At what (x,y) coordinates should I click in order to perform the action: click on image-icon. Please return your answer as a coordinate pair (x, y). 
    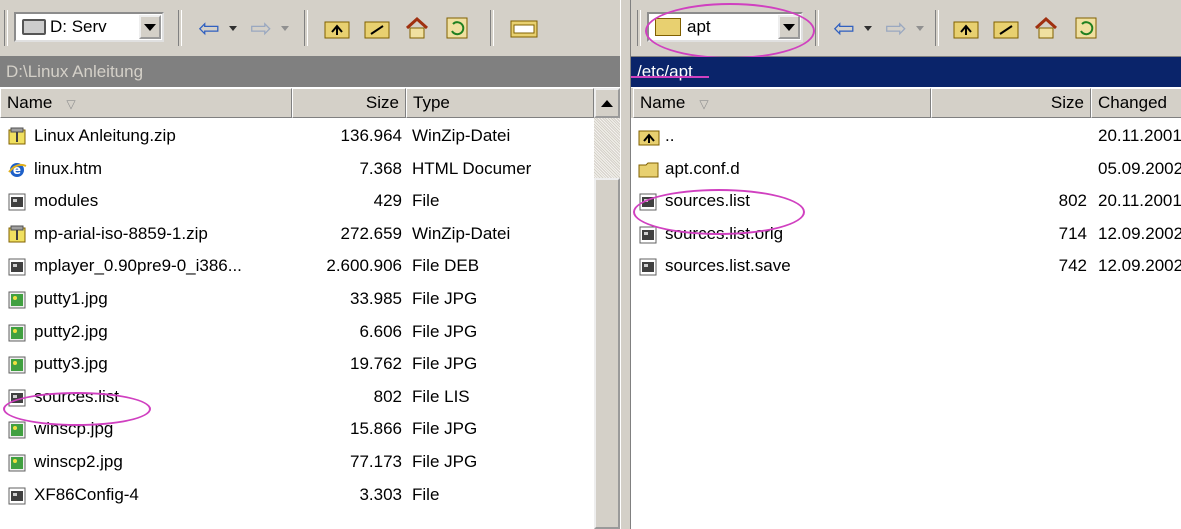
    Looking at the image, I should click on (17, 365).